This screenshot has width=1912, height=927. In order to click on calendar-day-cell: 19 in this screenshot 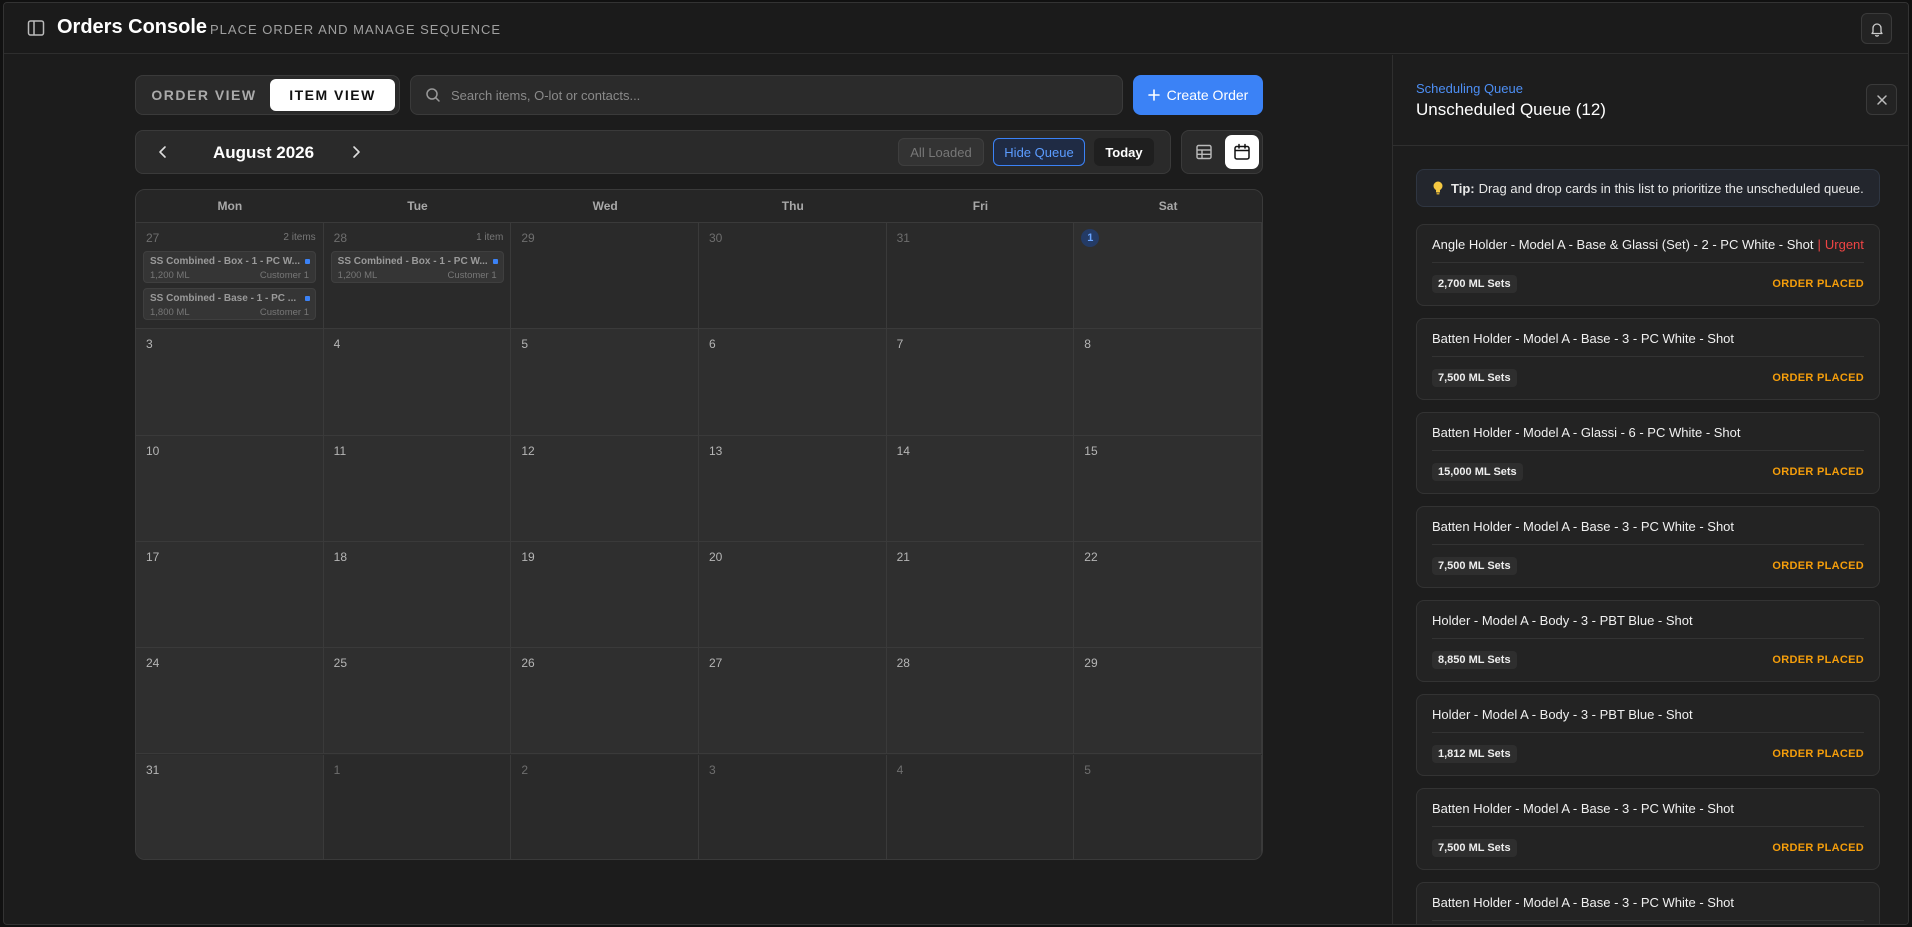, I will do `click(605, 595)`.